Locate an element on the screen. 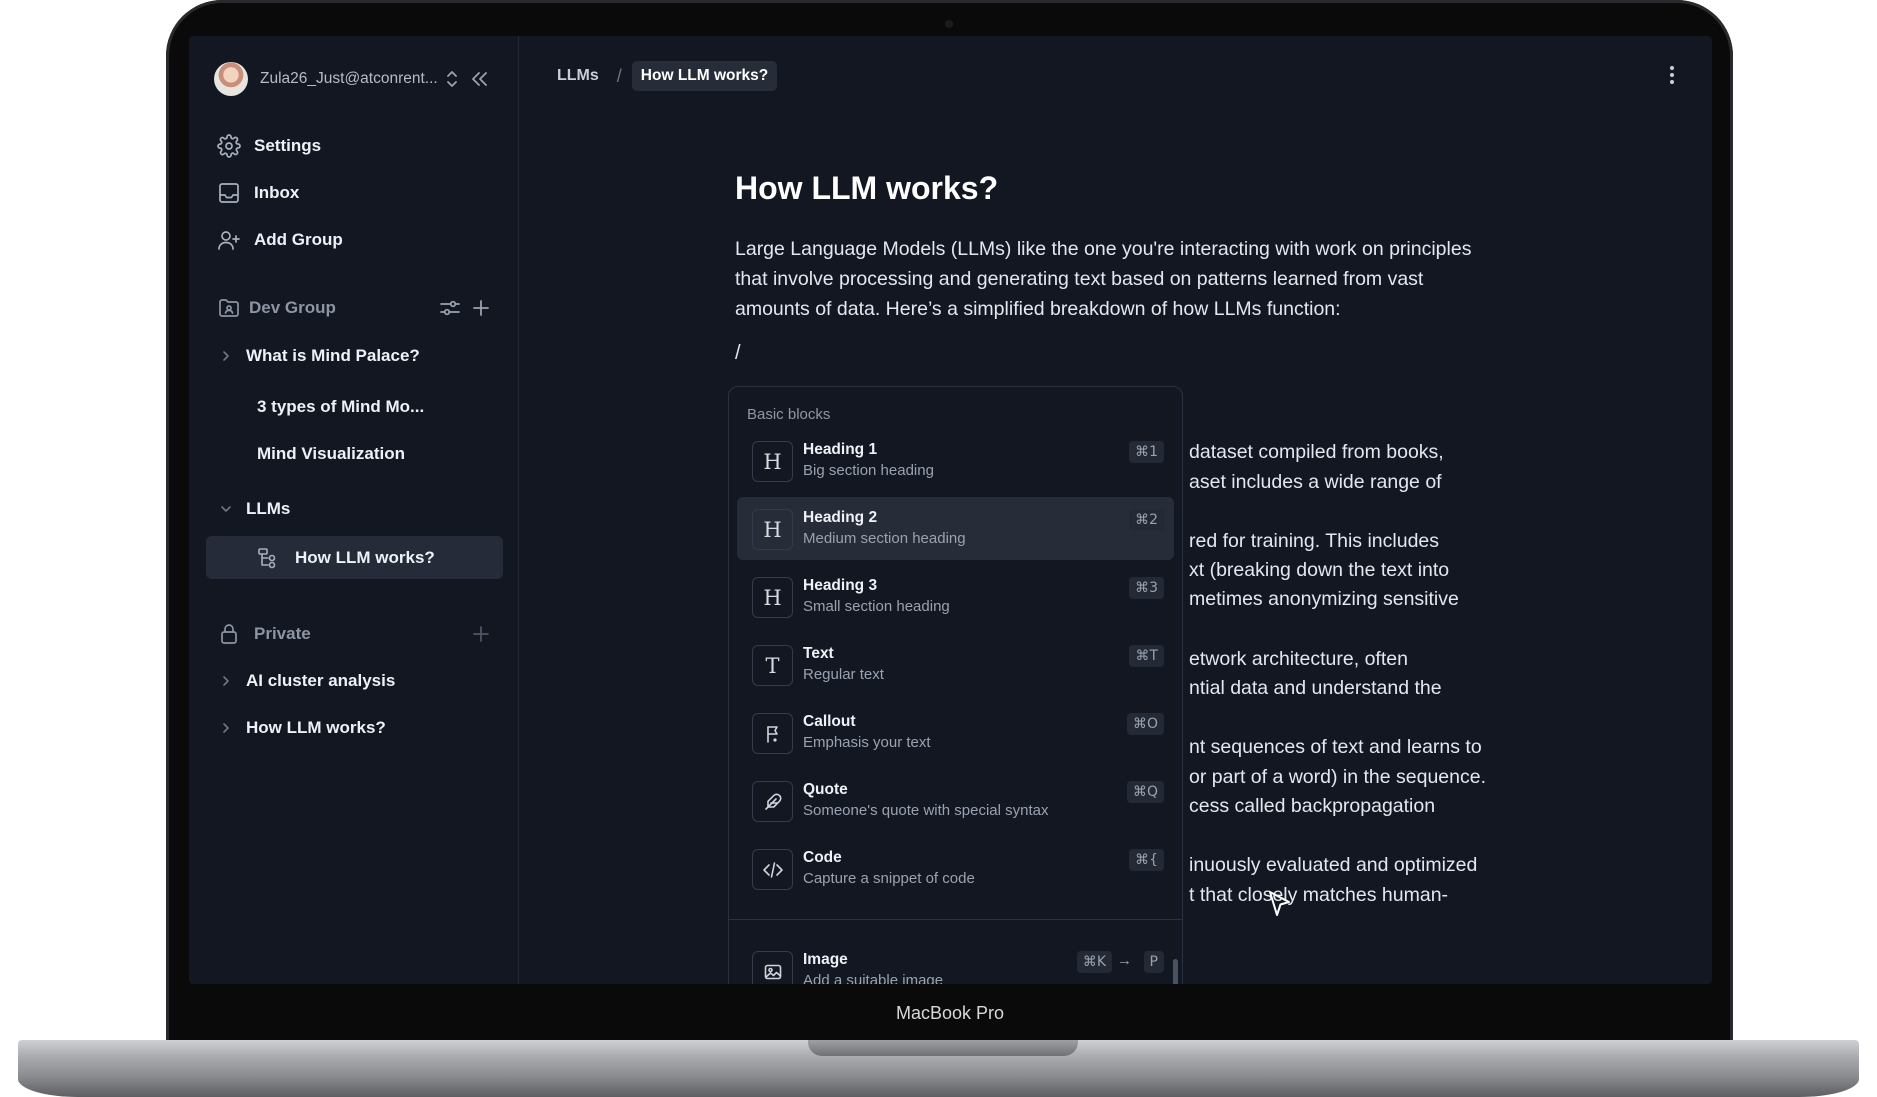 The width and height of the screenshot is (1877, 1097). doc-text-line: aset includes a wide range of is located at coordinates (1315, 482).